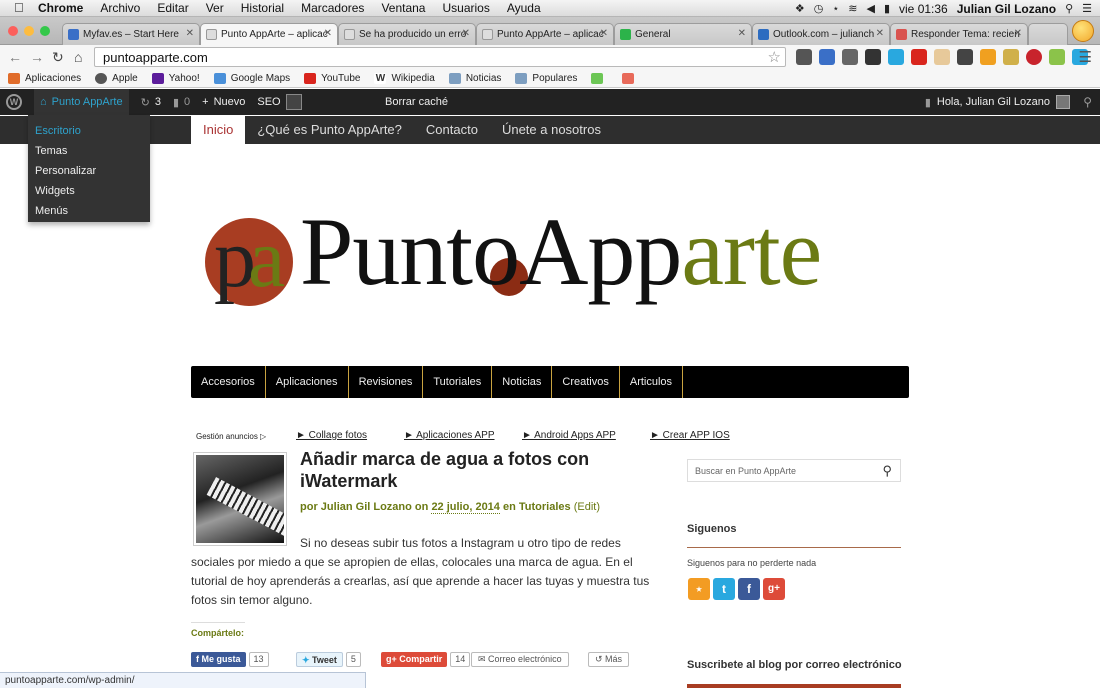  What do you see at coordinates (870, 8) in the screenshot?
I see `volume-icon: ◀` at bounding box center [870, 8].